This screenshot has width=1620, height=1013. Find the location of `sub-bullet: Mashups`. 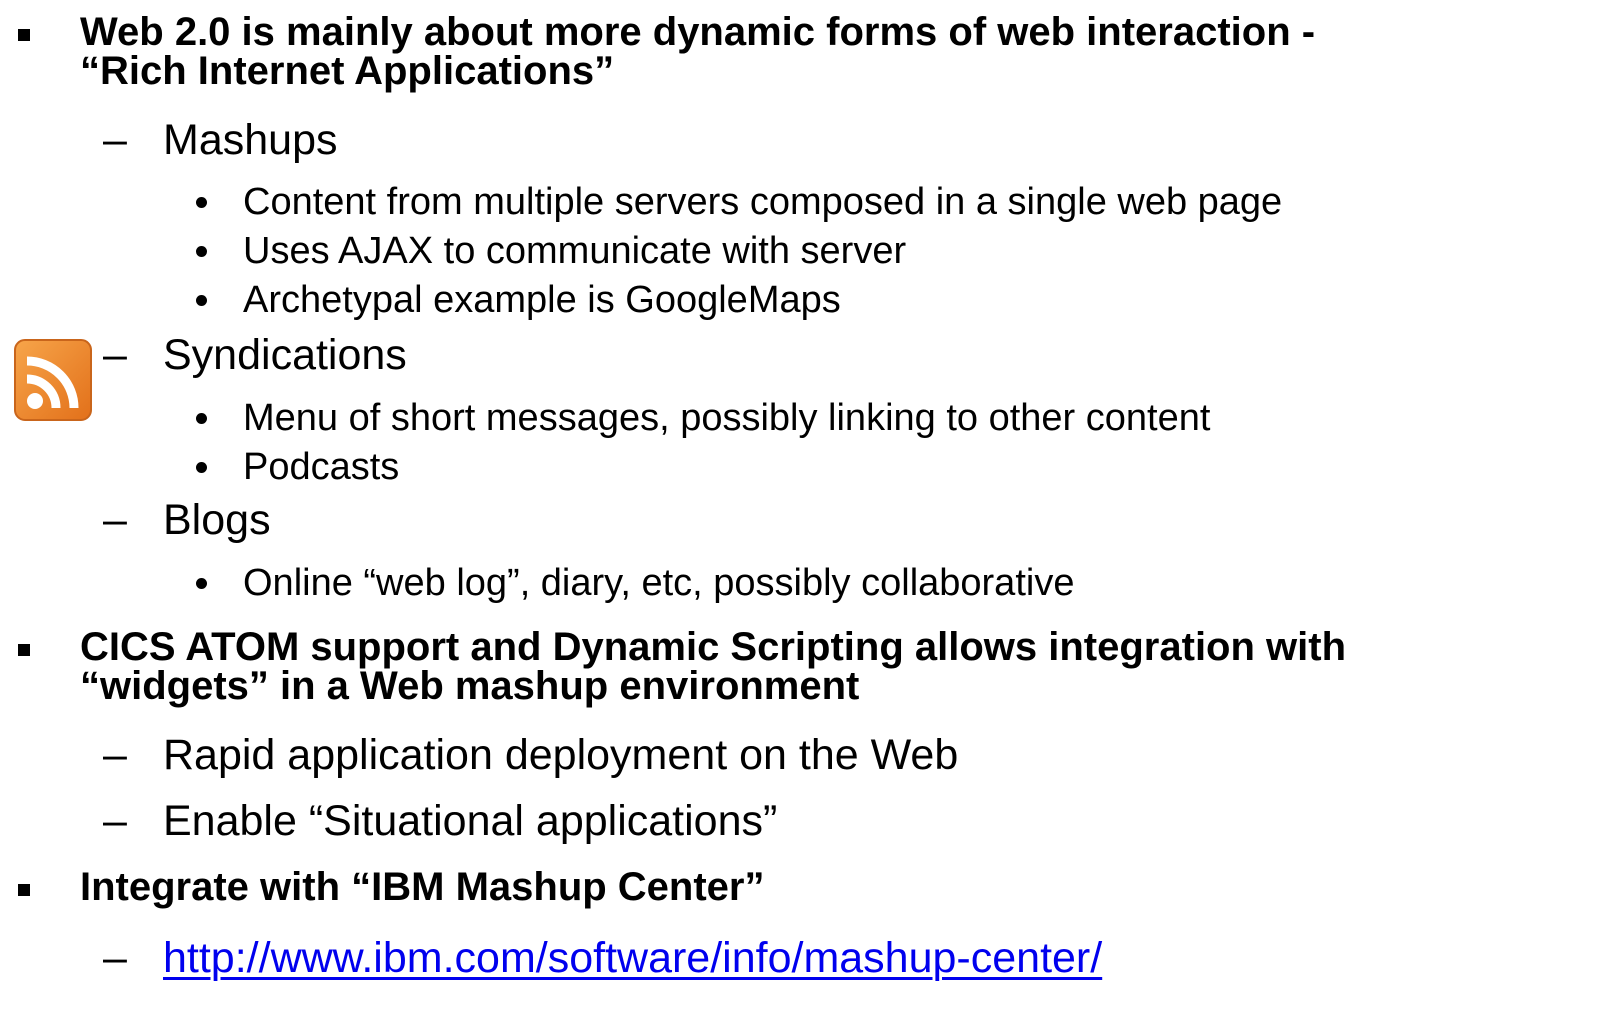

sub-bullet: Mashups is located at coordinates (250, 140).